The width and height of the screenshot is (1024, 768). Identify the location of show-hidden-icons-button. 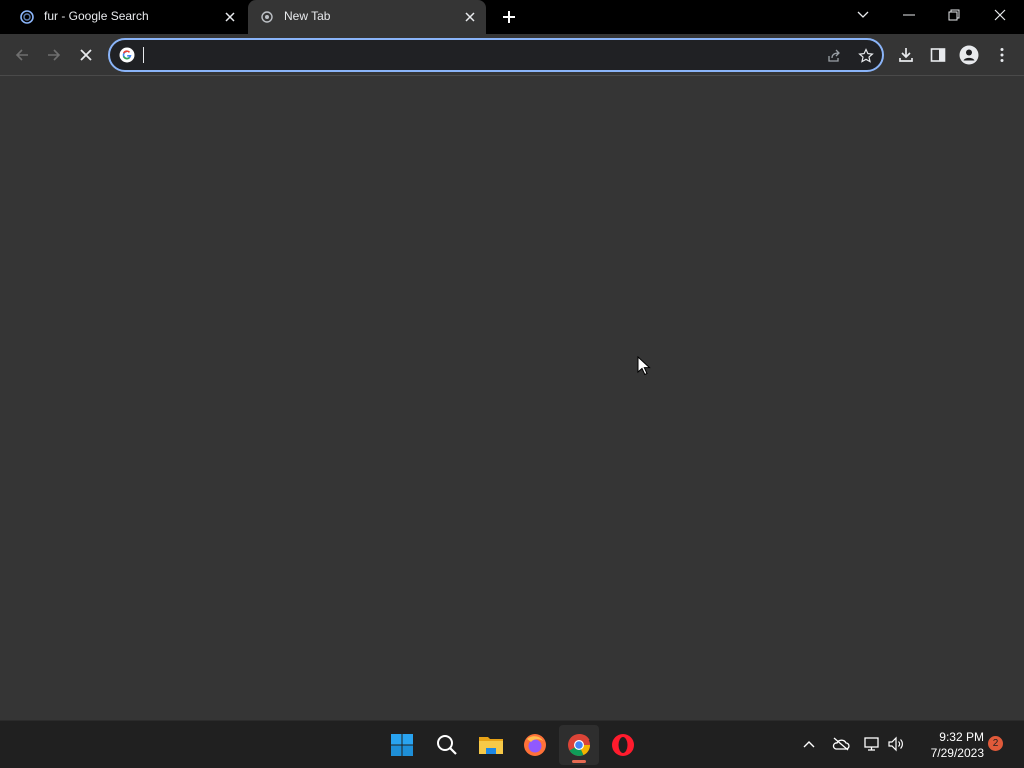
(809, 744).